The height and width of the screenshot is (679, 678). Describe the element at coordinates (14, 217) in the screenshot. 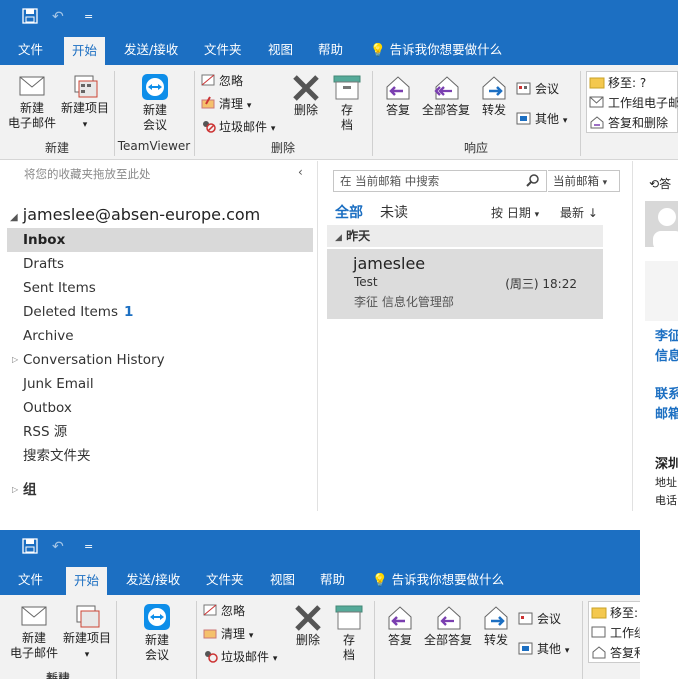

I see `expand-triangle-icon: ◢` at that location.